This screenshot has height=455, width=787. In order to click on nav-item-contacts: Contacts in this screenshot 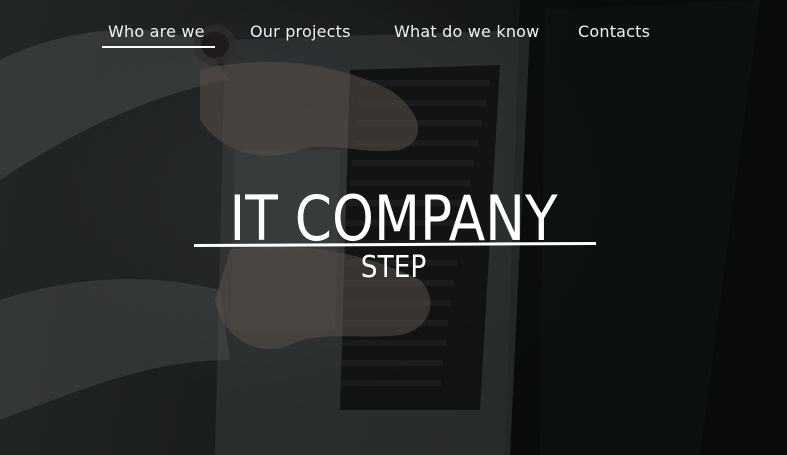, I will do `click(614, 31)`.